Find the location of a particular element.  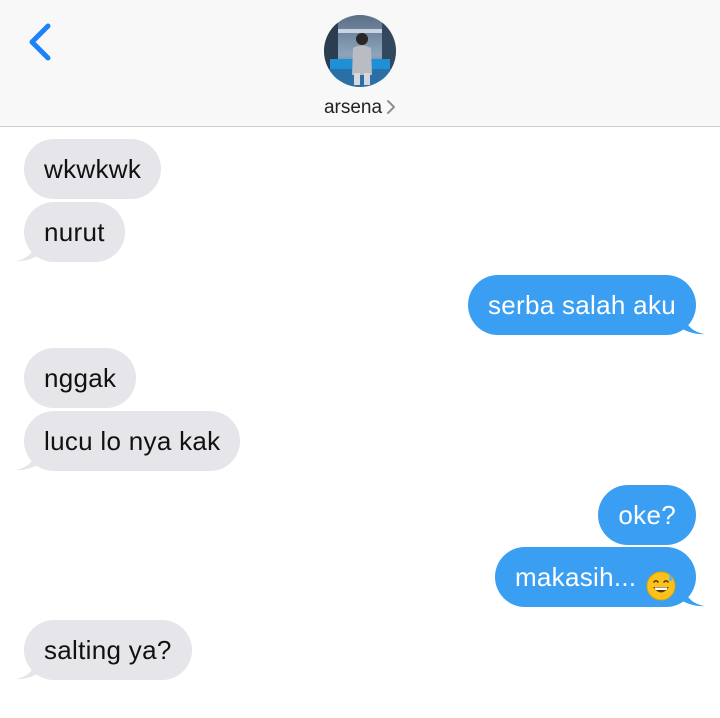

message-text: nggak is located at coordinates (80, 378).